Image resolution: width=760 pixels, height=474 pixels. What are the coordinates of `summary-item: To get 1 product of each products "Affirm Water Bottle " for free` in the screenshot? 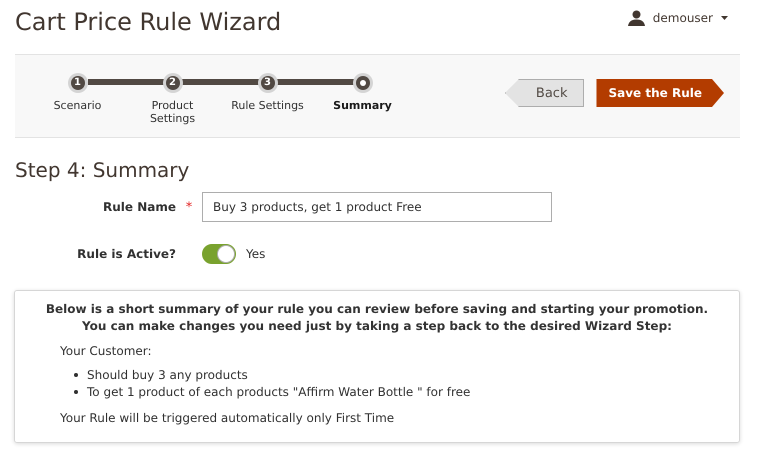 It's located at (278, 392).